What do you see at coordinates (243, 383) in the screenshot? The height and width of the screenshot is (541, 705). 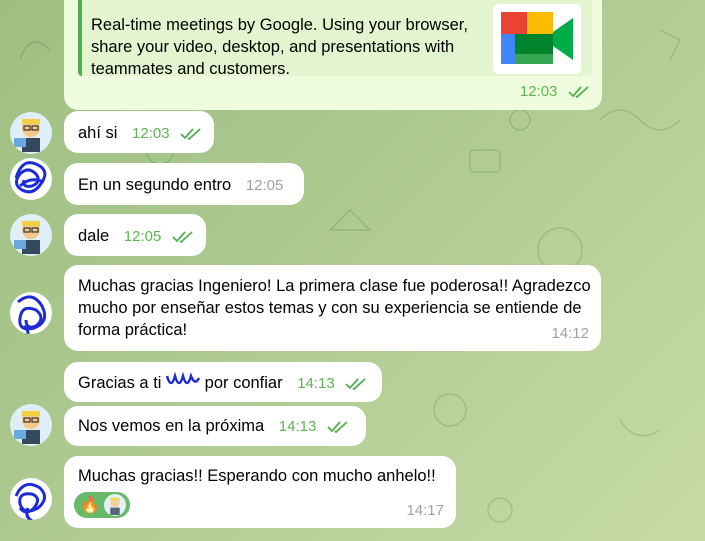 I see `message-text-continued: por confiar` at bounding box center [243, 383].